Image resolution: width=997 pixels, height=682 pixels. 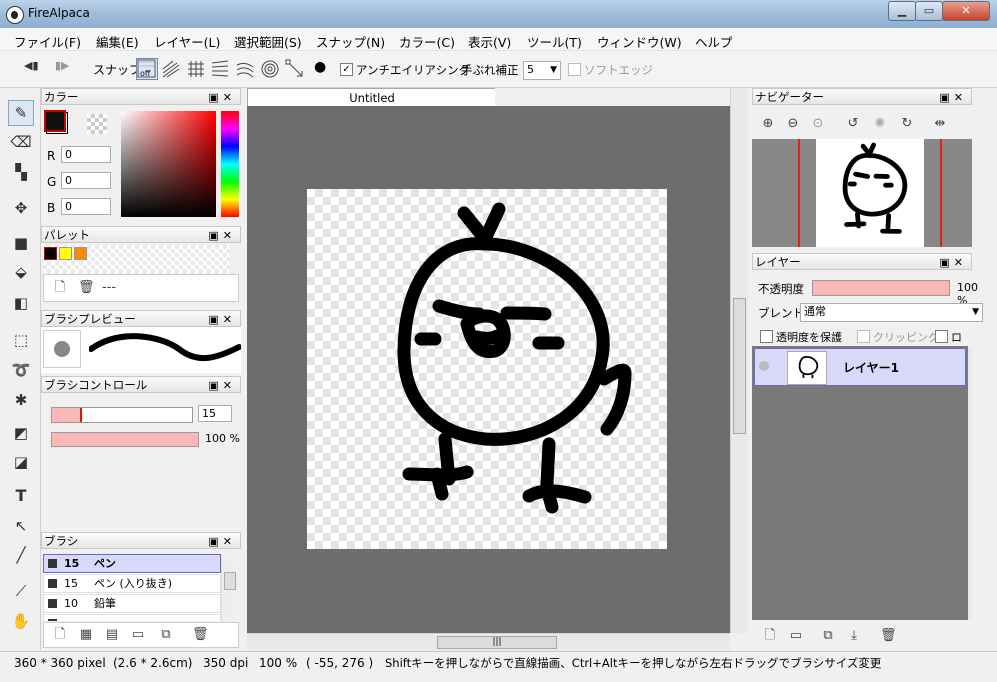 What do you see at coordinates (86, 154) in the screenshot?
I see `r-input: 0` at bounding box center [86, 154].